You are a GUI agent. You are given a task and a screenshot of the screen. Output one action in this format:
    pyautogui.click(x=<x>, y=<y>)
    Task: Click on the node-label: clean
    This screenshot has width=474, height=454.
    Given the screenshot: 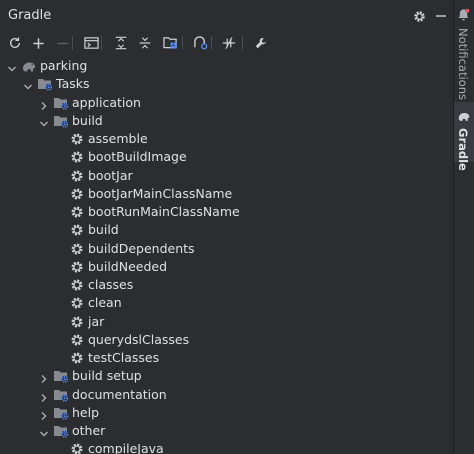 What is the action you would take?
    pyautogui.click(x=105, y=303)
    